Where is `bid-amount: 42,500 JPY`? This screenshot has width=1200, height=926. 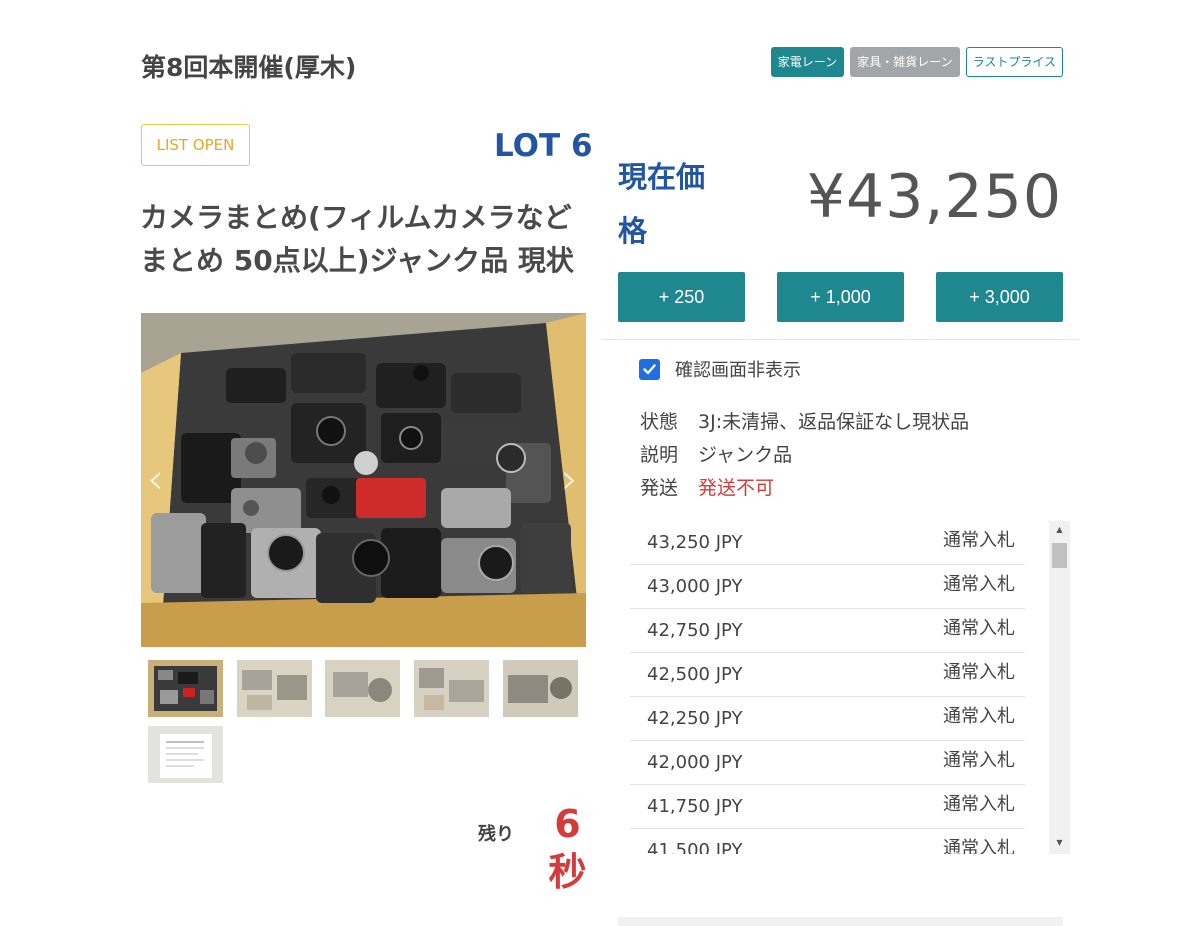 bid-amount: 42,500 JPY is located at coordinates (695, 674).